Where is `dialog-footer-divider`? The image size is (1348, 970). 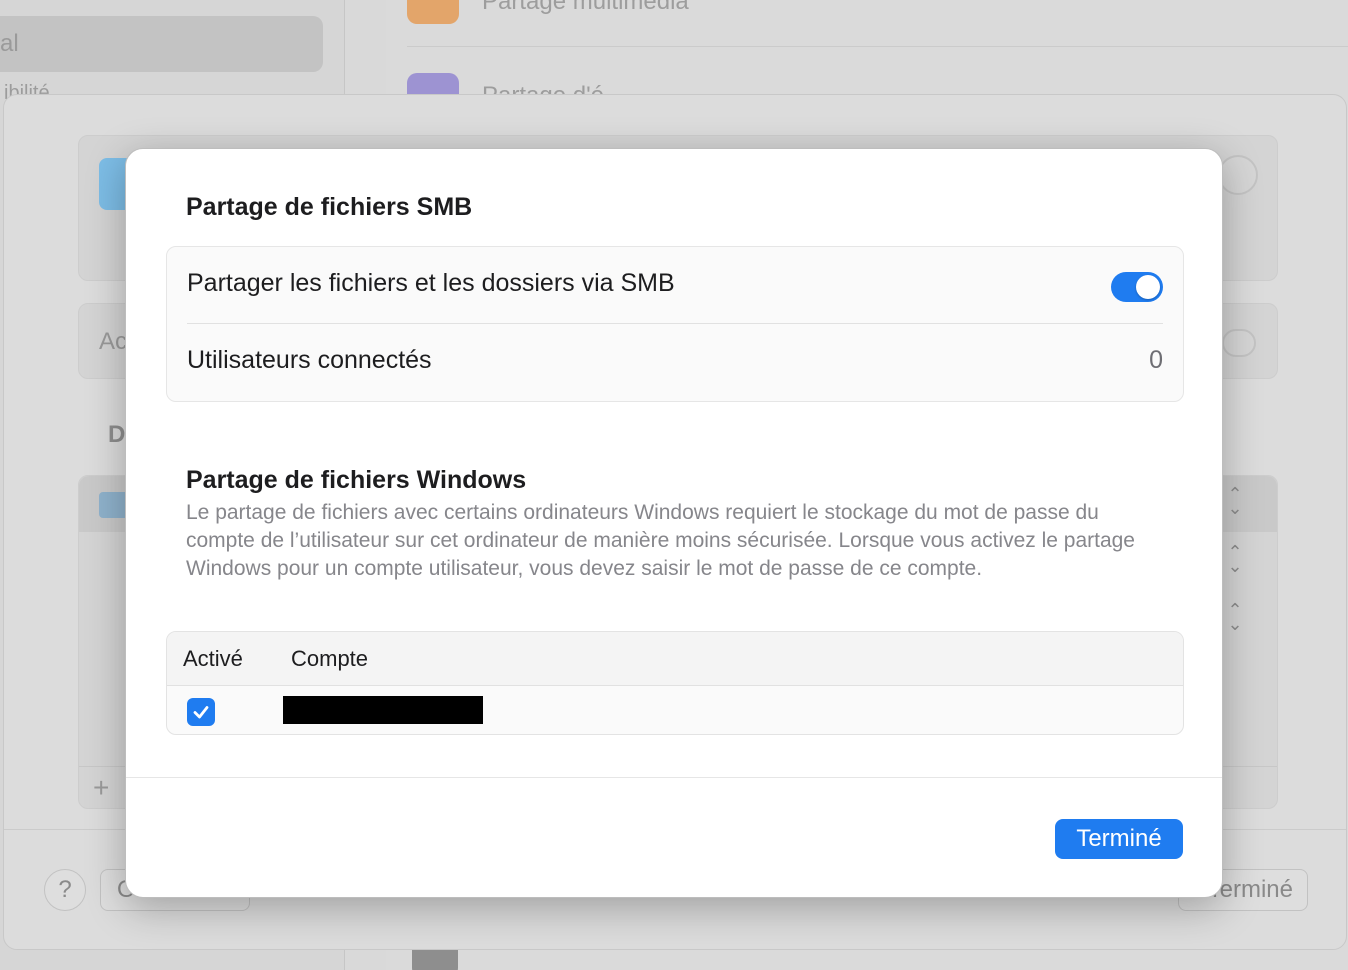 dialog-footer-divider is located at coordinates (674, 777).